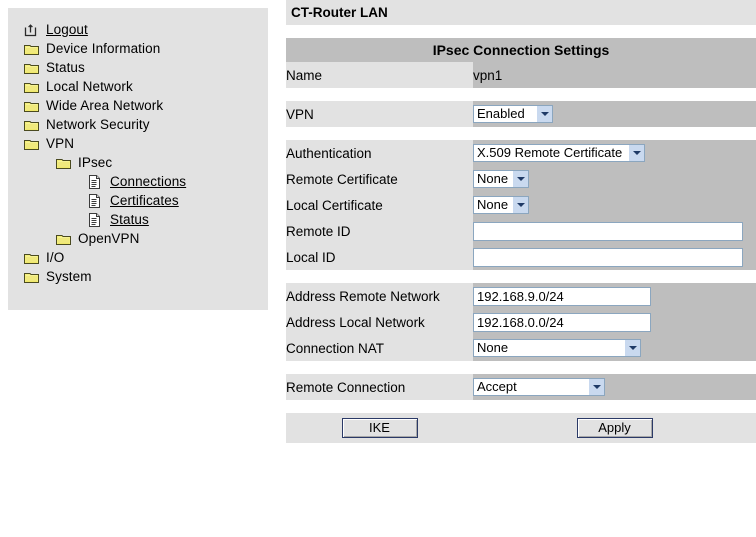 The image size is (756, 537). Describe the element at coordinates (148, 181) in the screenshot. I see `sidebar-item-label: Connections` at that location.